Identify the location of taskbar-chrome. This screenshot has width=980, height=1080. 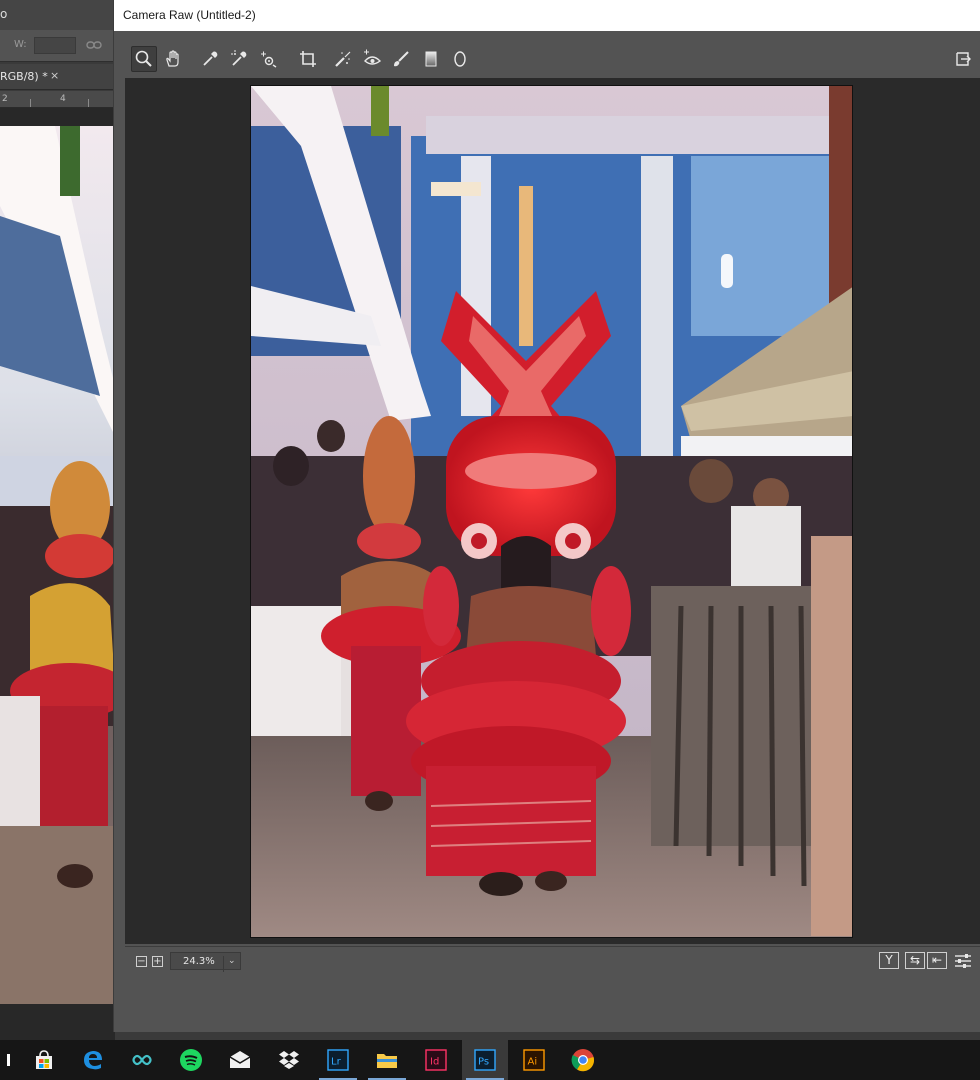
(583, 1060).